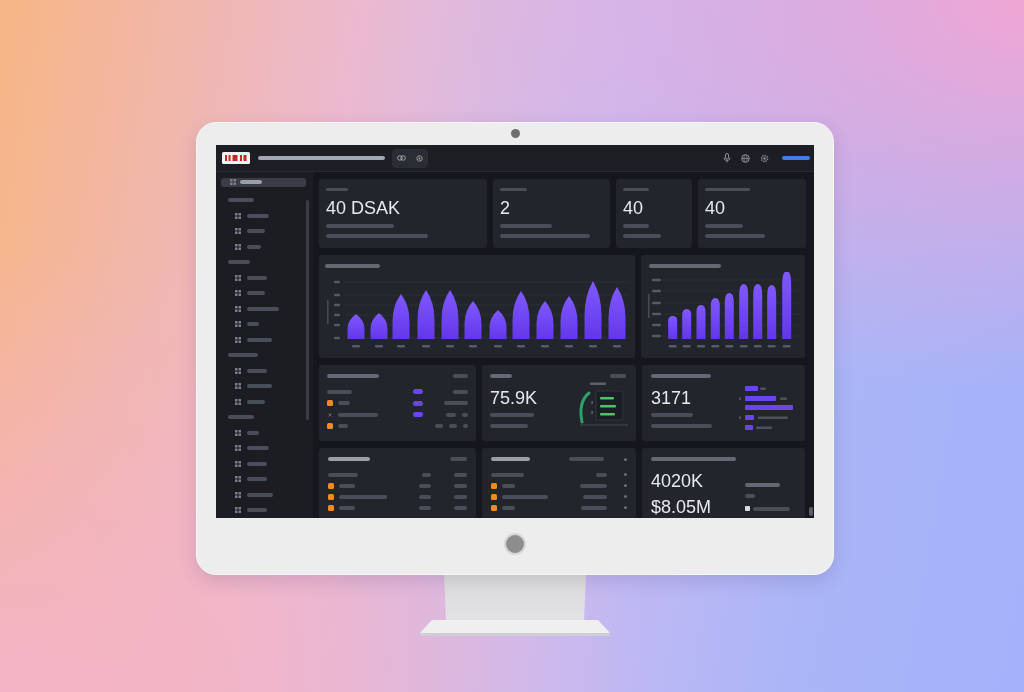 The width and height of the screenshot is (1024, 692). I want to click on blurred-link, so click(796, 158).